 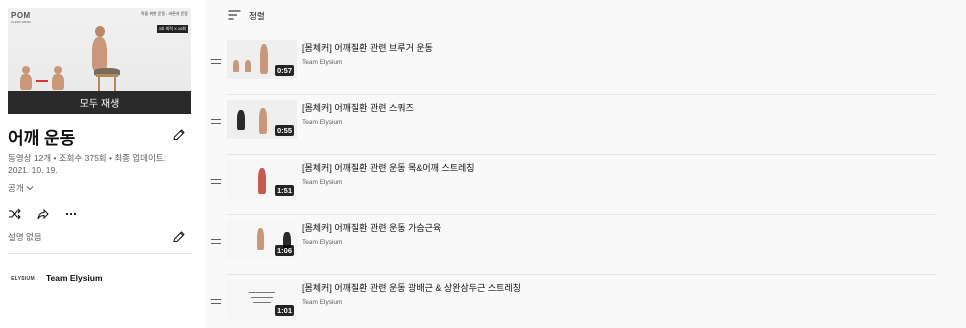 I want to click on edit-description-pencil-icon, so click(x=179, y=237).